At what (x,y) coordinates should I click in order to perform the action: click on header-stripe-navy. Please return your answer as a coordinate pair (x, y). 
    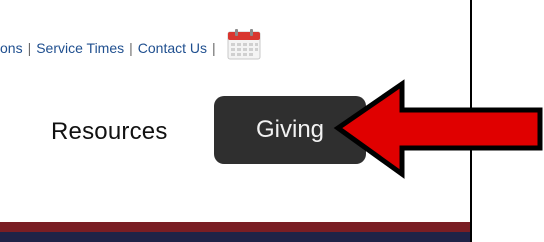
    Looking at the image, I should click on (235, 237).